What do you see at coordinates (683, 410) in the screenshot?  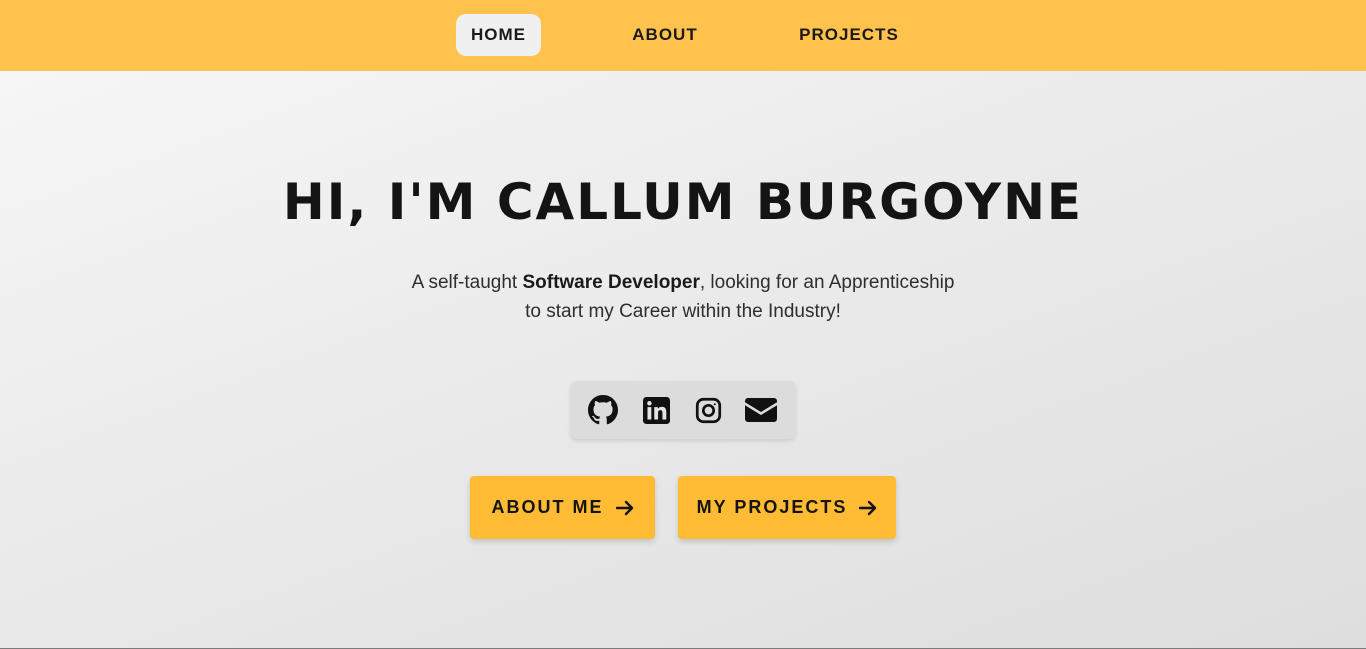 I see `social-links-bar` at bounding box center [683, 410].